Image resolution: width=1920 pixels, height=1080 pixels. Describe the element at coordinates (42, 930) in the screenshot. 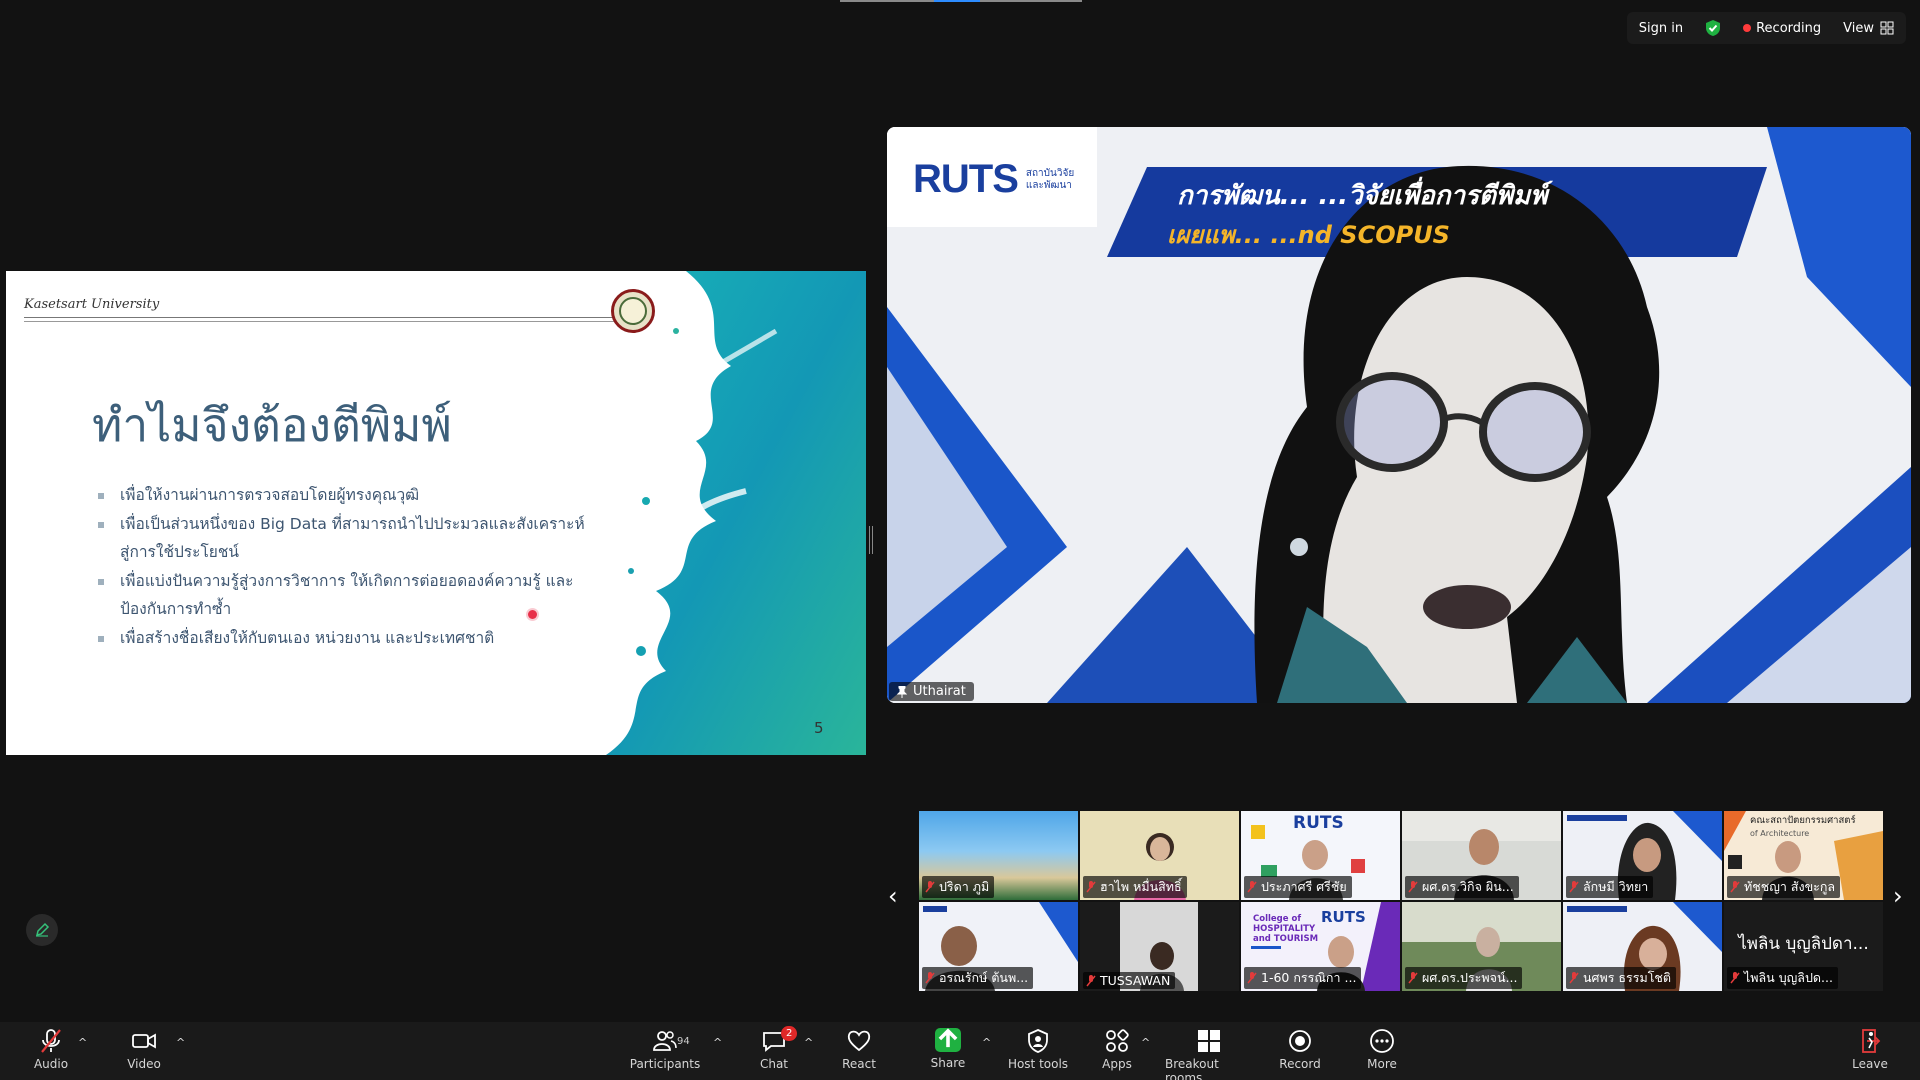

I see `annotate-pencil-icon` at that location.